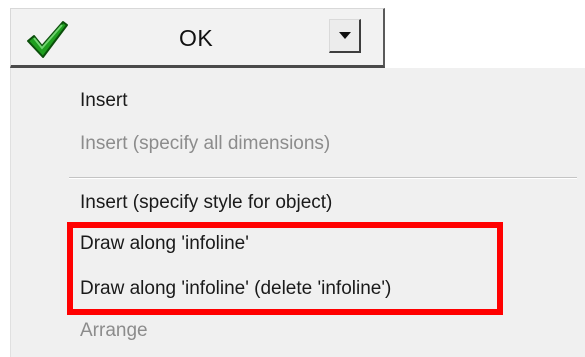 The image size is (585, 357). I want to click on menu-item-insert-specify-style: Insert (specify style for object), so click(206, 203).